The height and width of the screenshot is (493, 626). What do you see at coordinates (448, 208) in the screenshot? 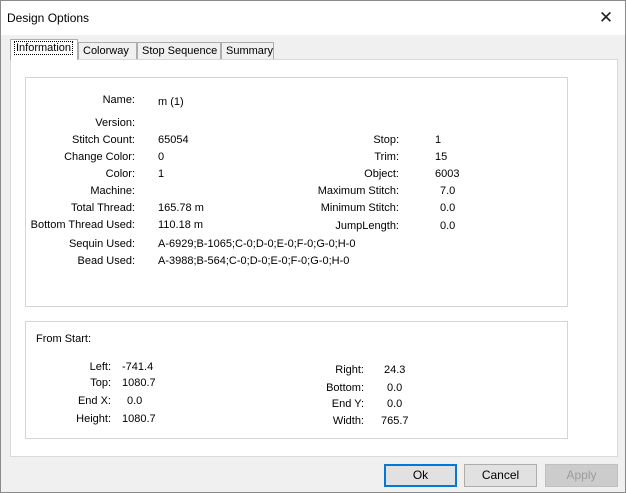
I see `minimum-stitch-value: 0.0` at bounding box center [448, 208].